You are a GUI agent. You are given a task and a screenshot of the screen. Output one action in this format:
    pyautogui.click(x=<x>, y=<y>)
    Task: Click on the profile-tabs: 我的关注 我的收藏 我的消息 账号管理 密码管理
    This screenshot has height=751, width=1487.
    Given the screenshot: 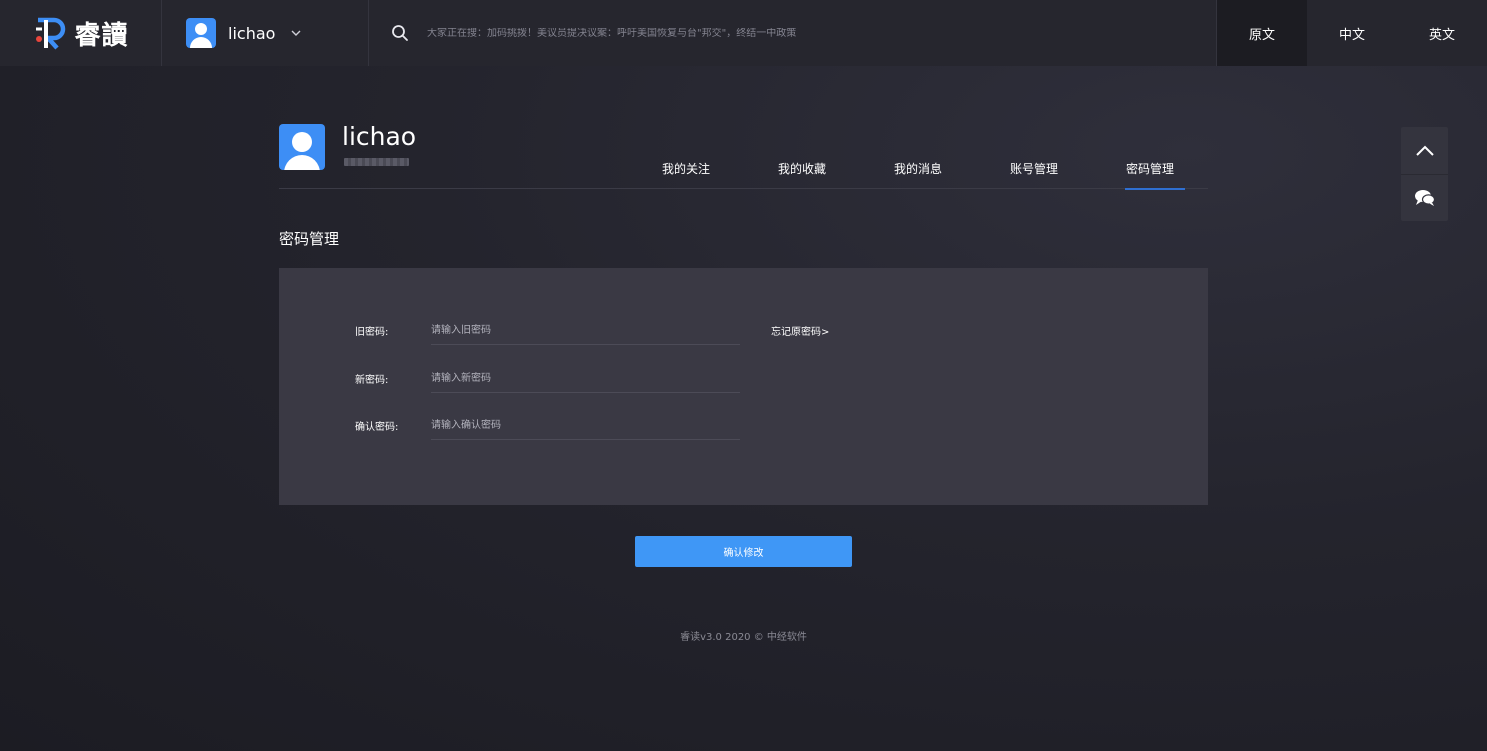 What is the action you would take?
    pyautogui.click(x=918, y=174)
    